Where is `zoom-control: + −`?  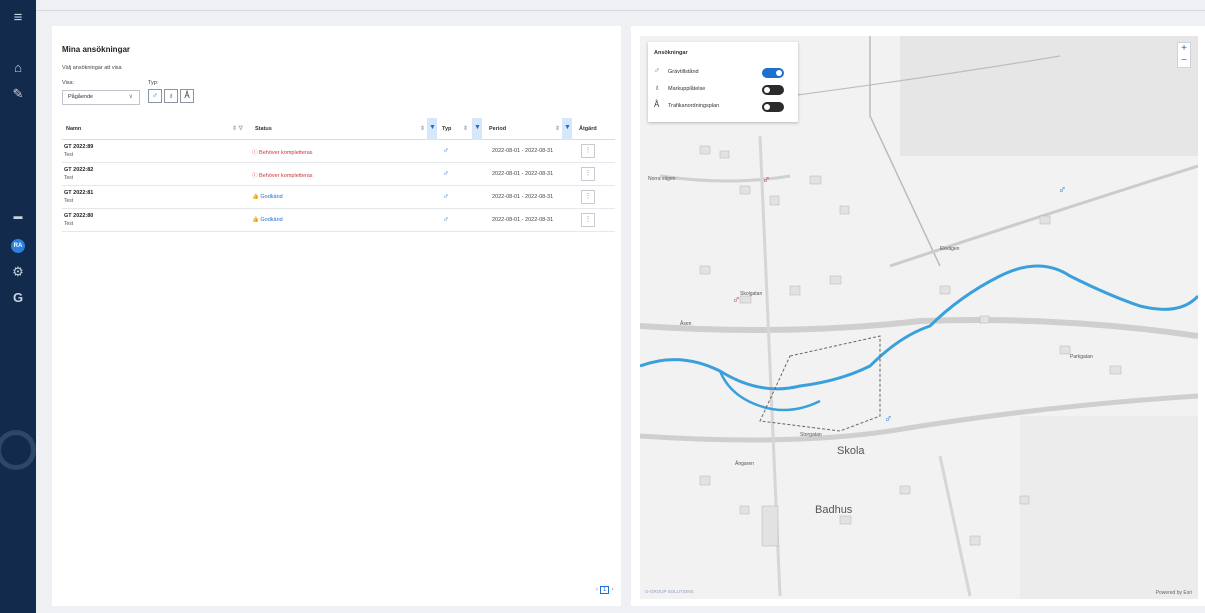 zoom-control: + − is located at coordinates (1184, 55).